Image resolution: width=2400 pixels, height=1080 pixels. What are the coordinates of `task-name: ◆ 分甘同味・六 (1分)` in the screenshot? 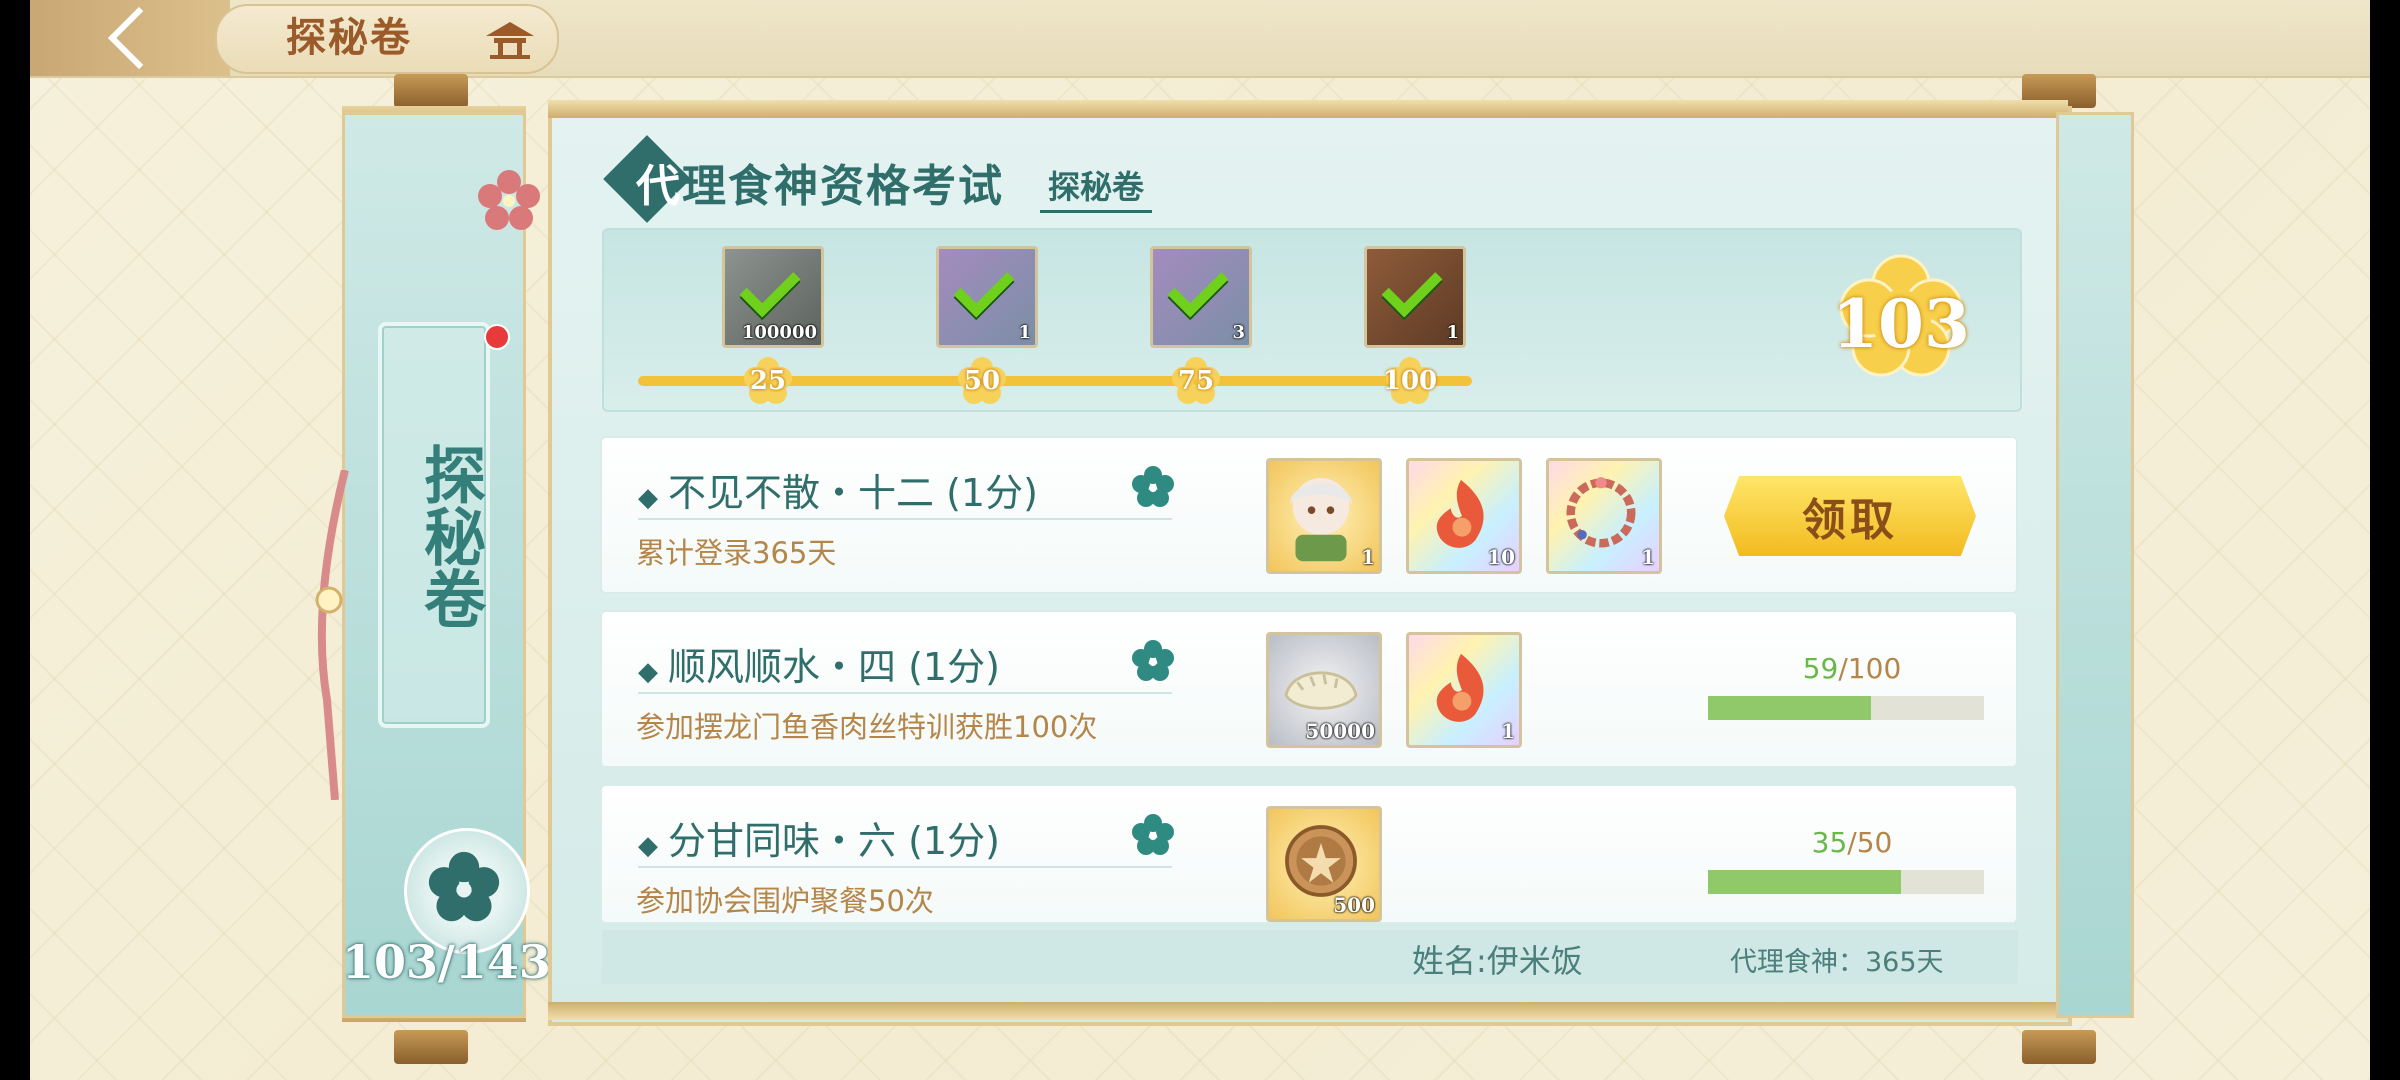 It's located at (819, 837).